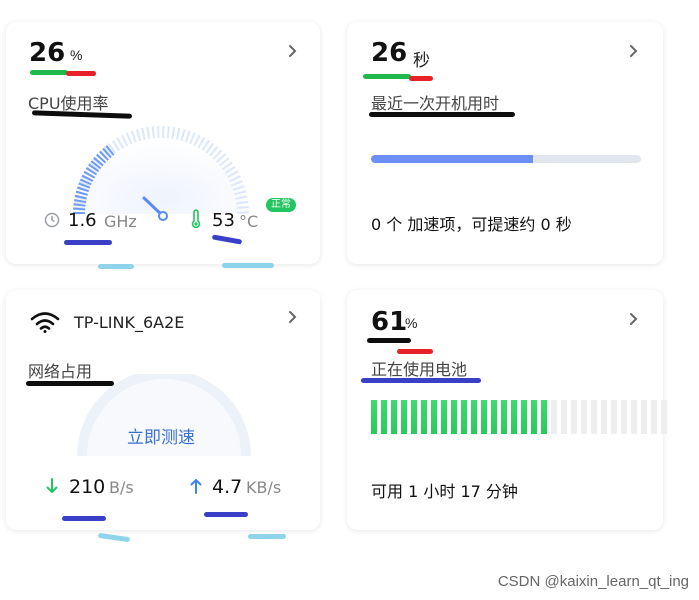 Image resolution: width=699 pixels, height=600 pixels. What do you see at coordinates (471, 224) in the screenshot?
I see `speedup-summary: 0 个 加速项，可提速约 0 秒` at bounding box center [471, 224].